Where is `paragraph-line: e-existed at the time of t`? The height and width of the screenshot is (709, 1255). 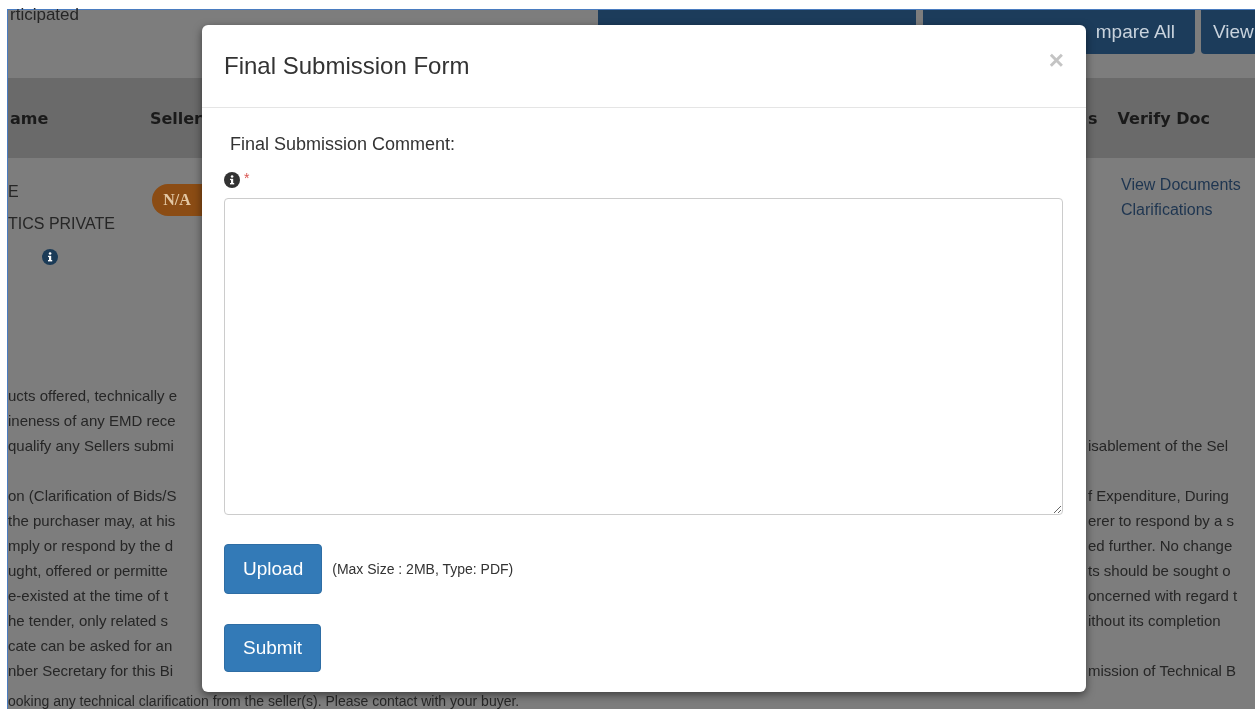 paragraph-line: e-existed at the time of t is located at coordinates (89, 596).